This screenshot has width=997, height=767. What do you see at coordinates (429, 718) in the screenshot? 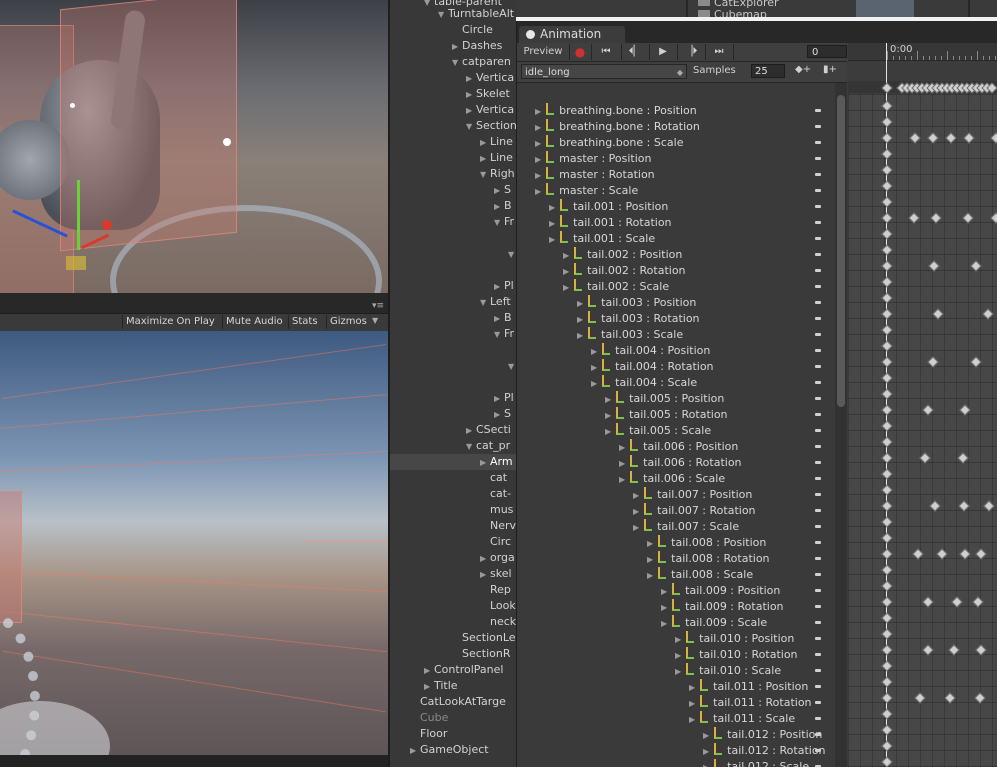
I see `hierarchy-item: Cube` at bounding box center [429, 718].